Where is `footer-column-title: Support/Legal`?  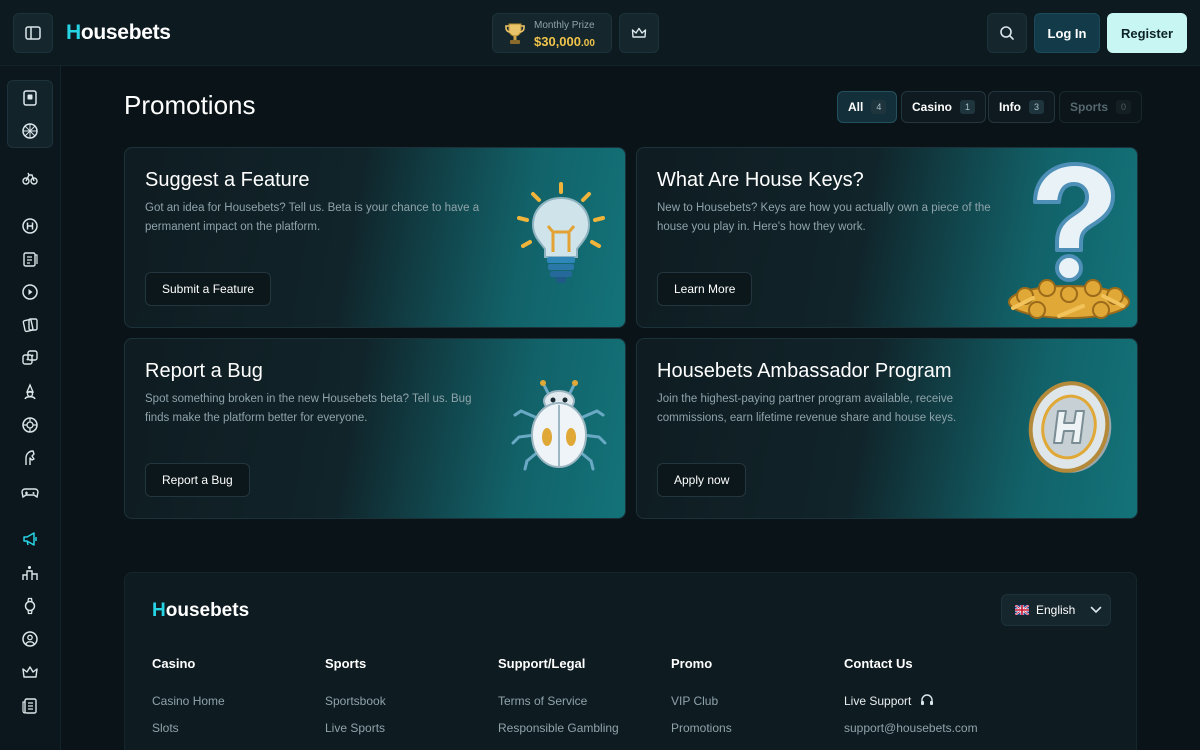 footer-column-title: Support/Legal is located at coordinates (542, 663).